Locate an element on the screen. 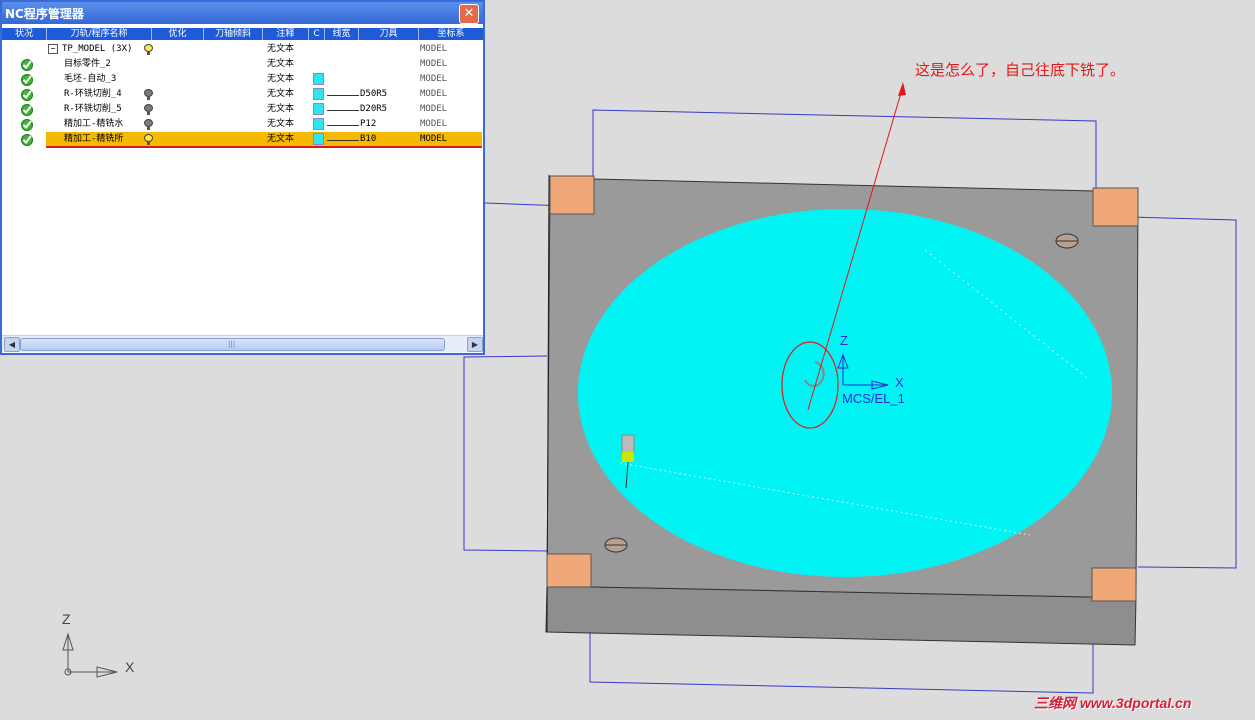 Image resolution: width=1255 pixels, height=720 pixels. column-header-coord: 坐标系 is located at coordinates (451, 34).